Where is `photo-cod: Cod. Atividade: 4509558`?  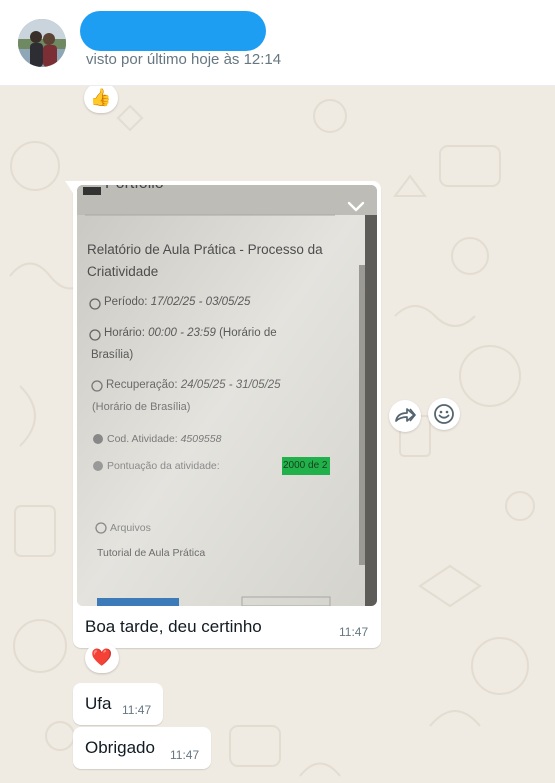 photo-cod: Cod. Atividade: 4509558 is located at coordinates (164, 439).